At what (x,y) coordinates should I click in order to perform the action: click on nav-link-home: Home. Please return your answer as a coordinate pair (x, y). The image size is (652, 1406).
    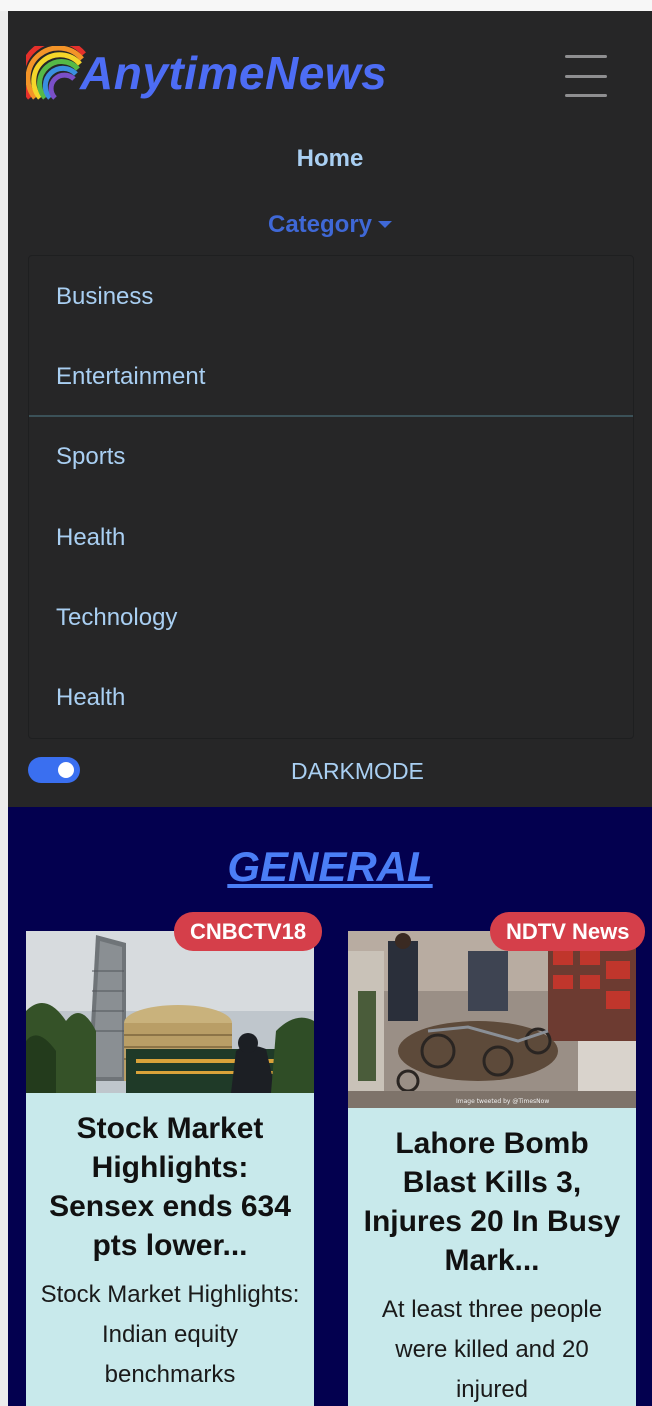
    Looking at the image, I should click on (330, 159).